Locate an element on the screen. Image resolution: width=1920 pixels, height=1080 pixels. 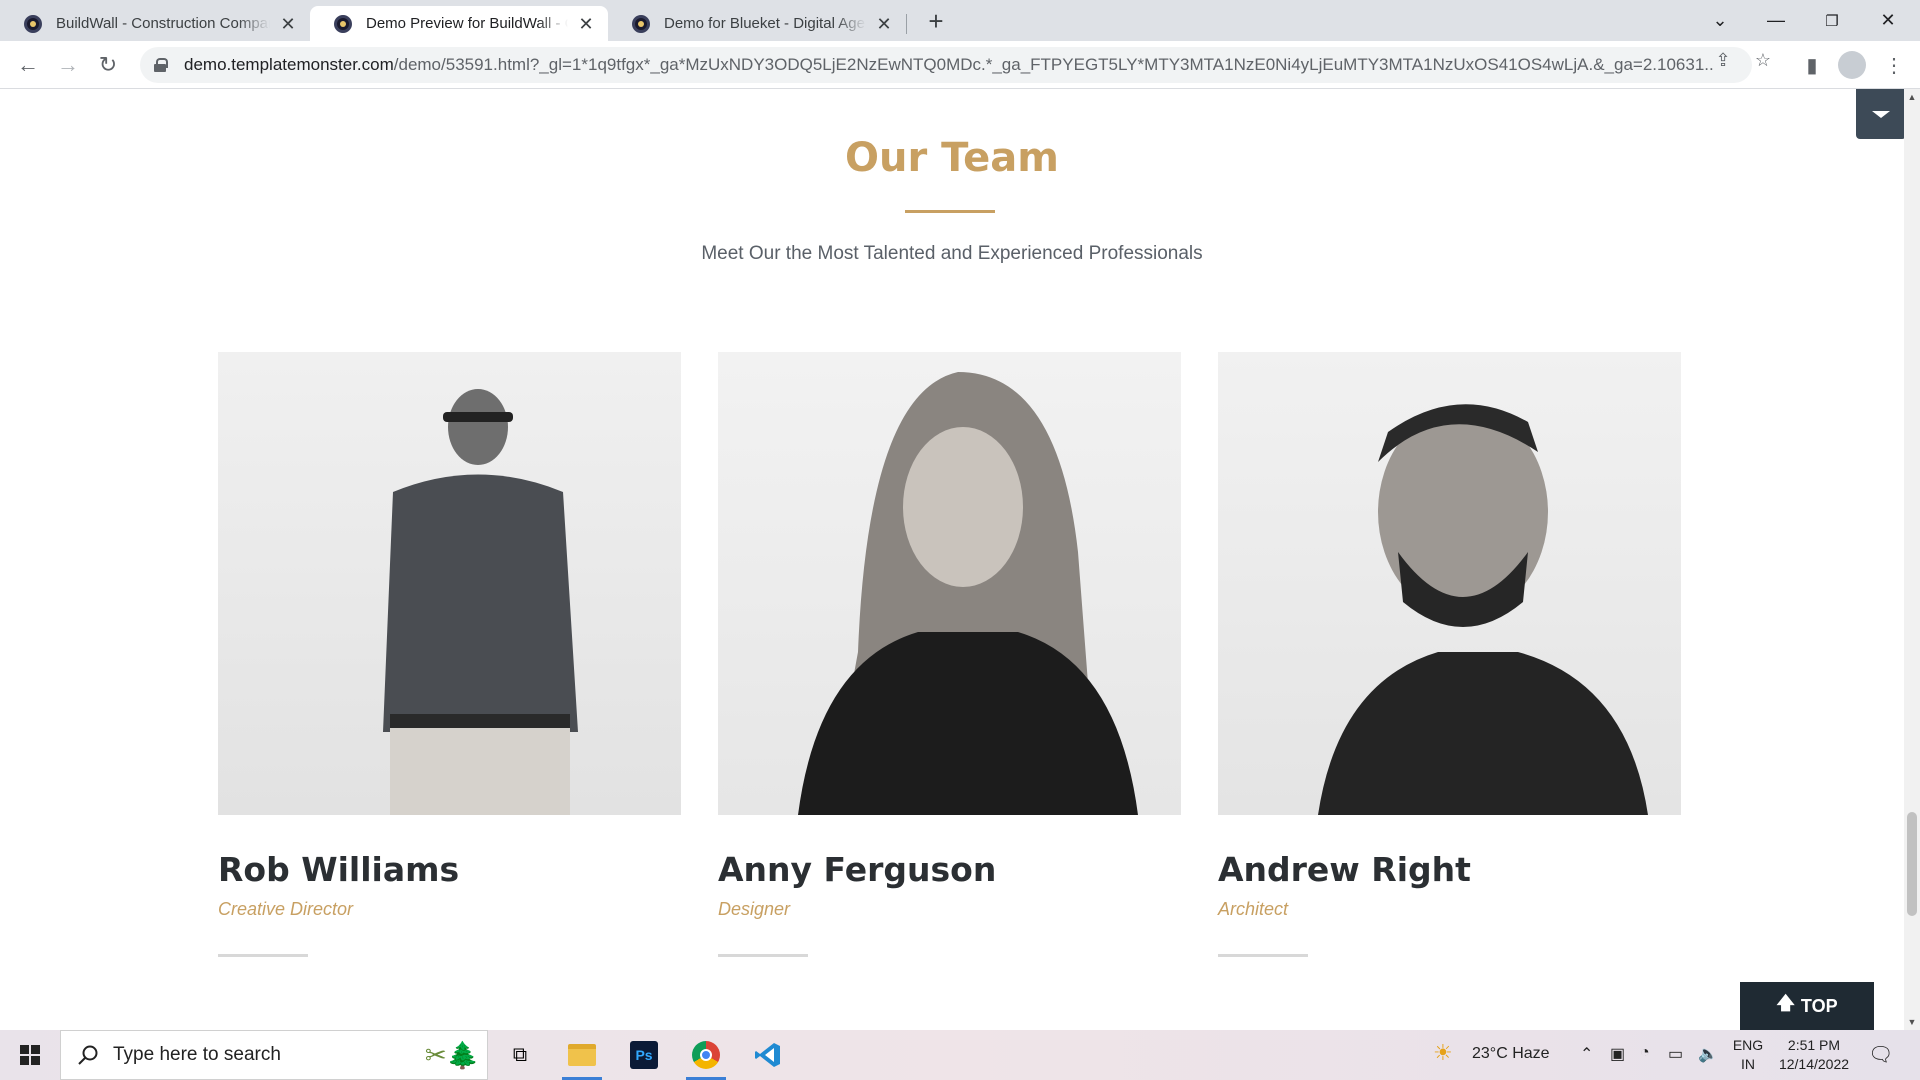
tab-demo-blueket: Demo for Blueket - Digital Agency ✕ is located at coordinates (757, 23).